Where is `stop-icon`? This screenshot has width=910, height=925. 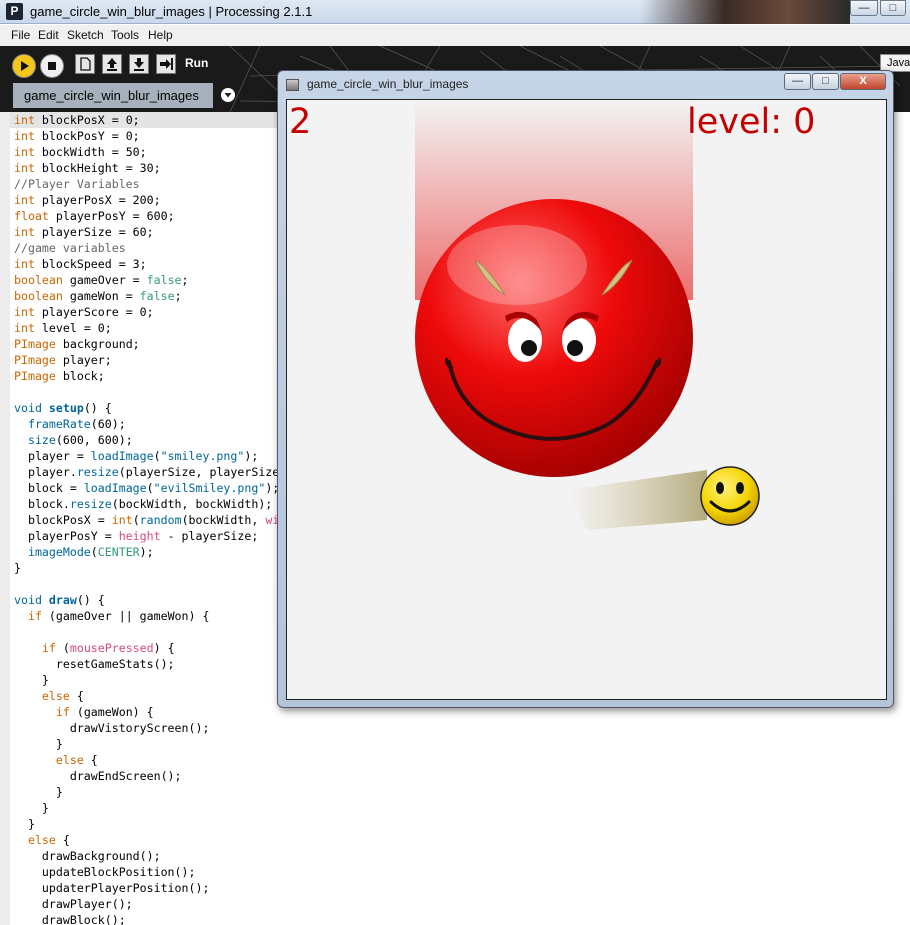
stop-icon is located at coordinates (52, 66).